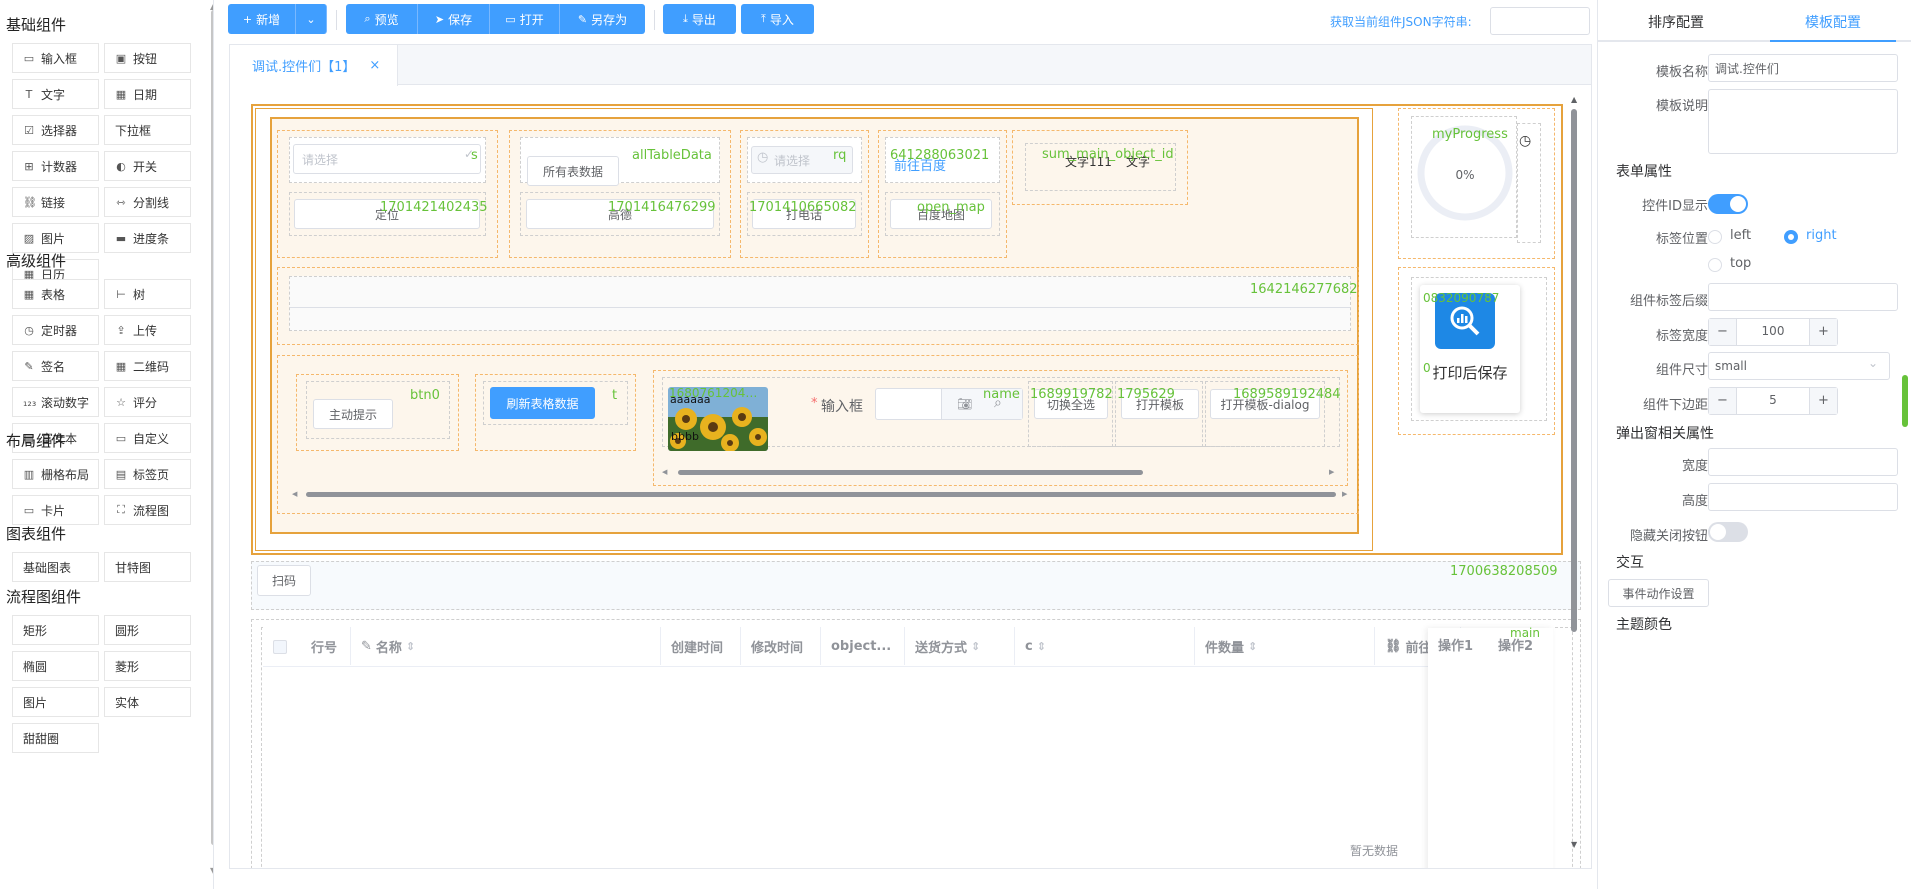 The image size is (1911, 889). I want to click on radio-top-label: top, so click(1740, 263).